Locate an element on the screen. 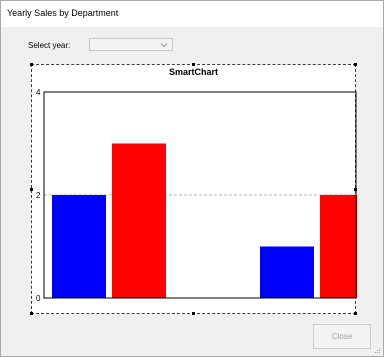 The height and width of the screenshot is (357, 384). y-tick-label: 2 is located at coordinates (38, 195).